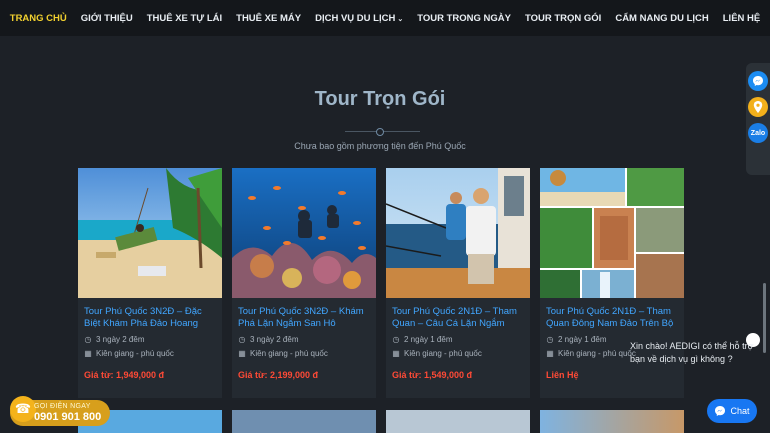 The image size is (770, 433). I want to click on next-row-thumbnails, so click(381, 421).